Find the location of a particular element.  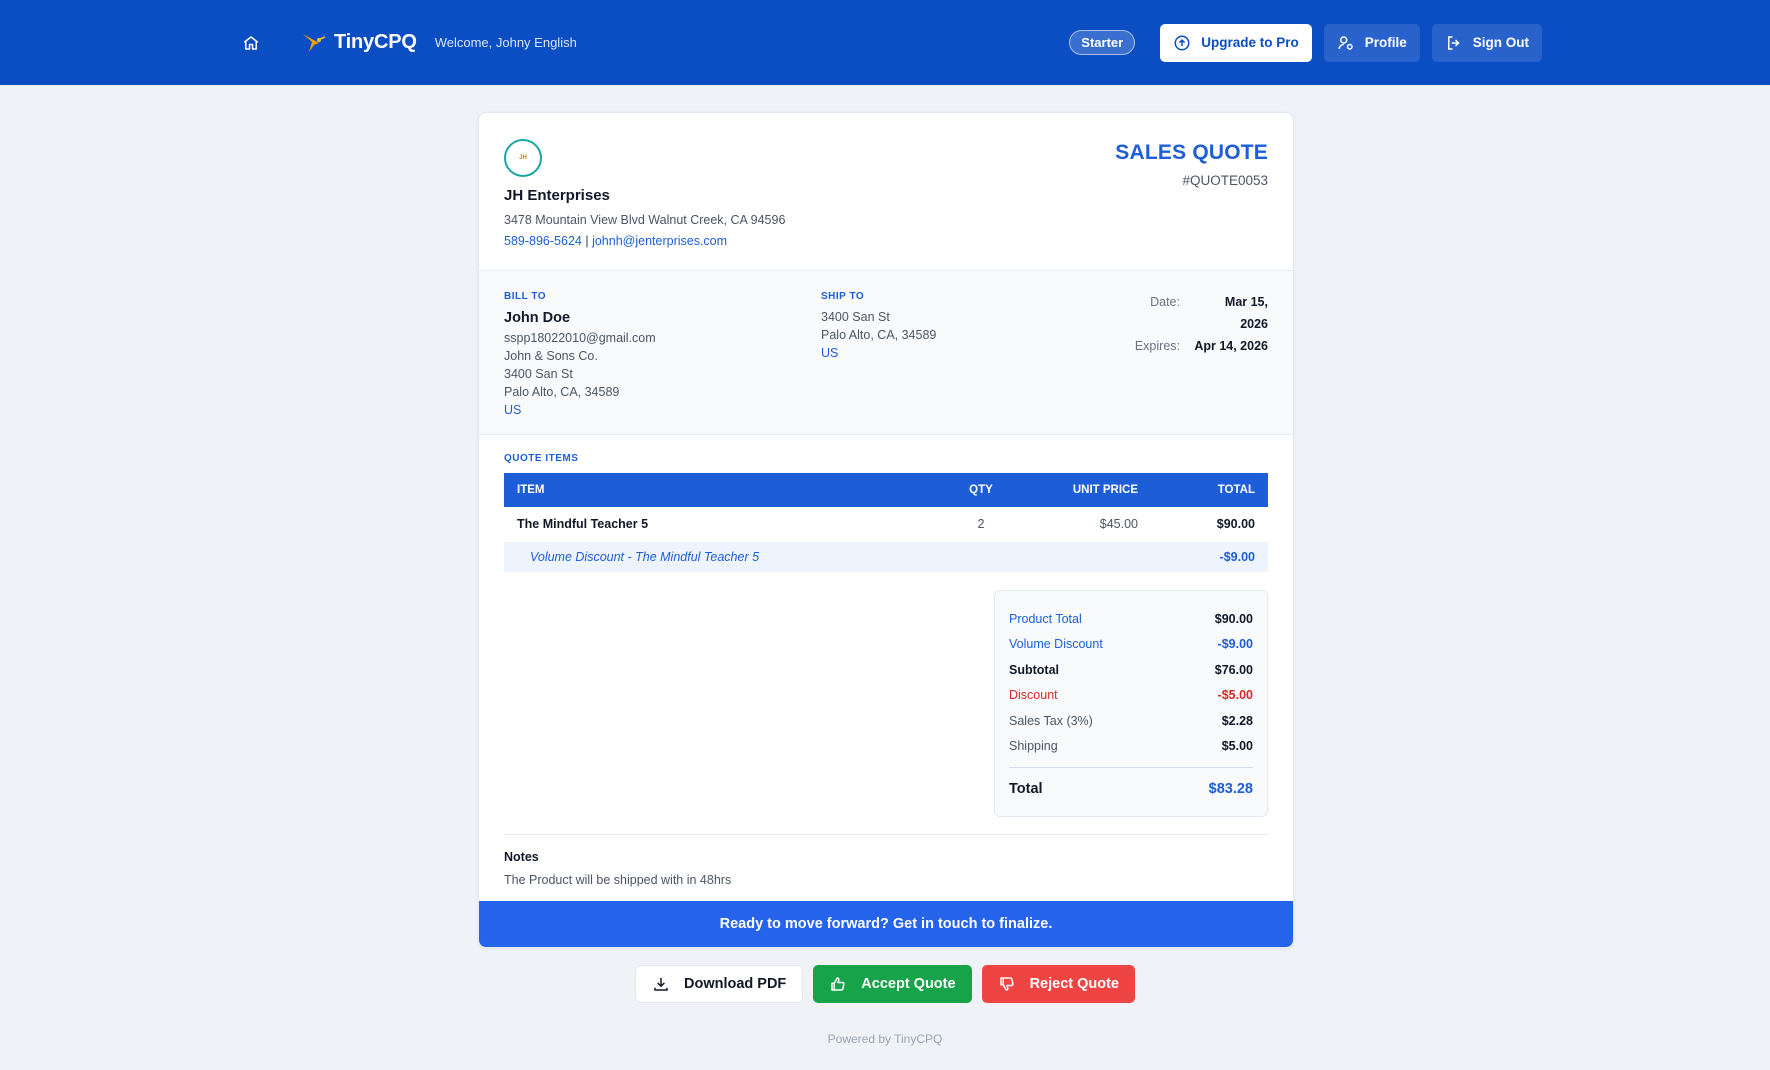

sales-tax-value: $2.28 is located at coordinates (1237, 720).